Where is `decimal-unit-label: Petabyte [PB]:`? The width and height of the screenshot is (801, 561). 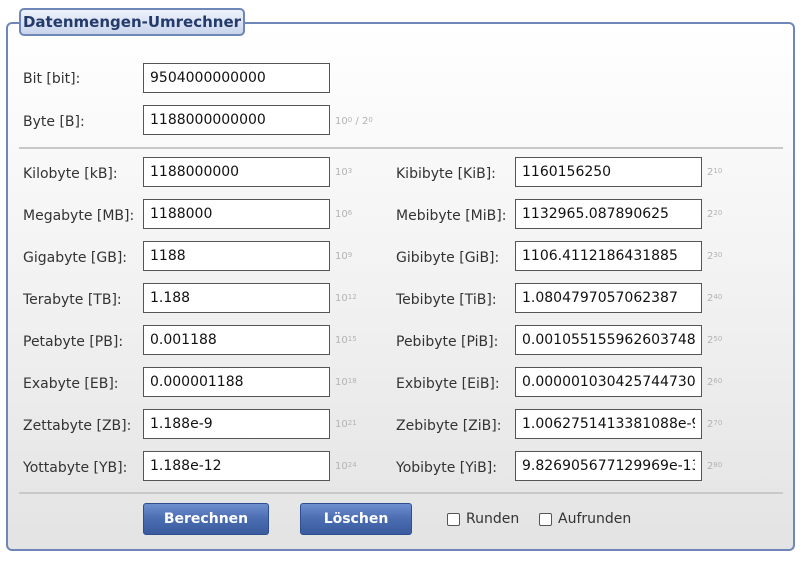 decimal-unit-label: Petabyte [PB]: is located at coordinates (73, 342).